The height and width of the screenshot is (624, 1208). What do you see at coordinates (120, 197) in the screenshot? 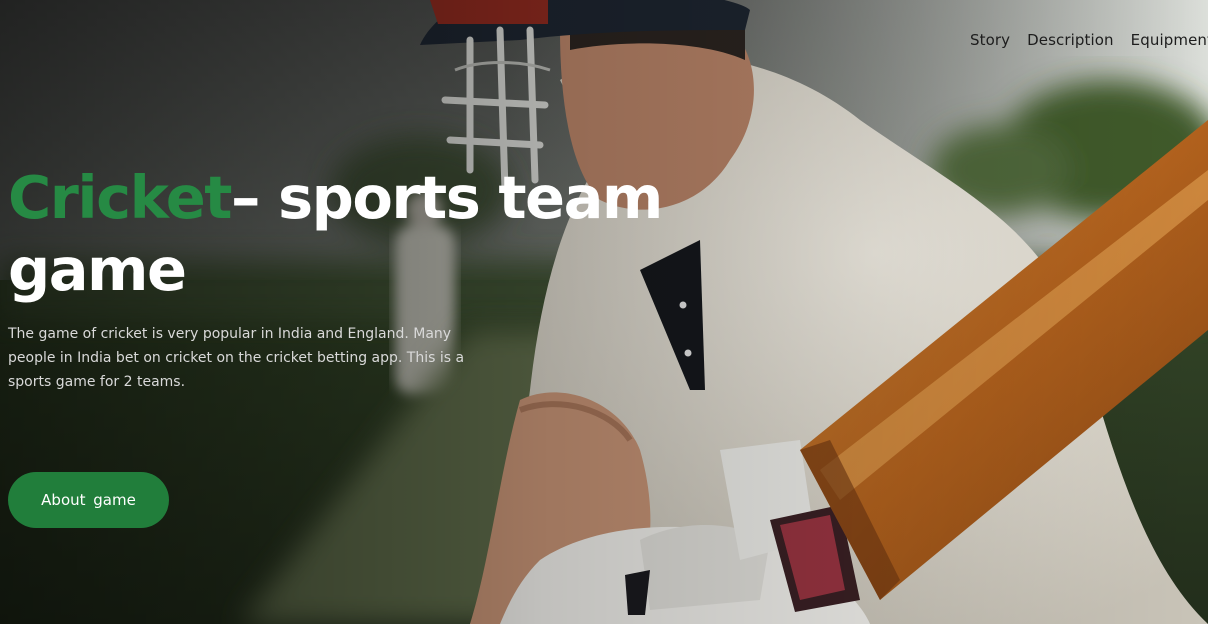
I see `hero-title-accent: Cricket` at bounding box center [120, 197].